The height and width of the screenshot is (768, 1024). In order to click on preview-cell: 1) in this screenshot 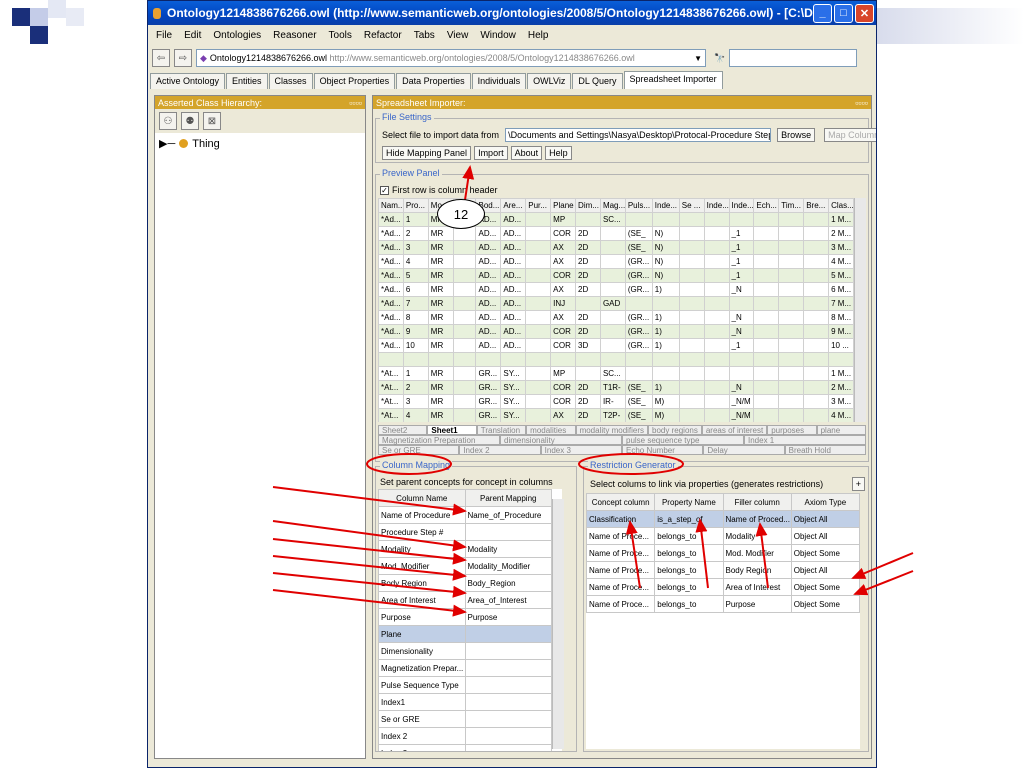, I will do `click(665, 345)`.